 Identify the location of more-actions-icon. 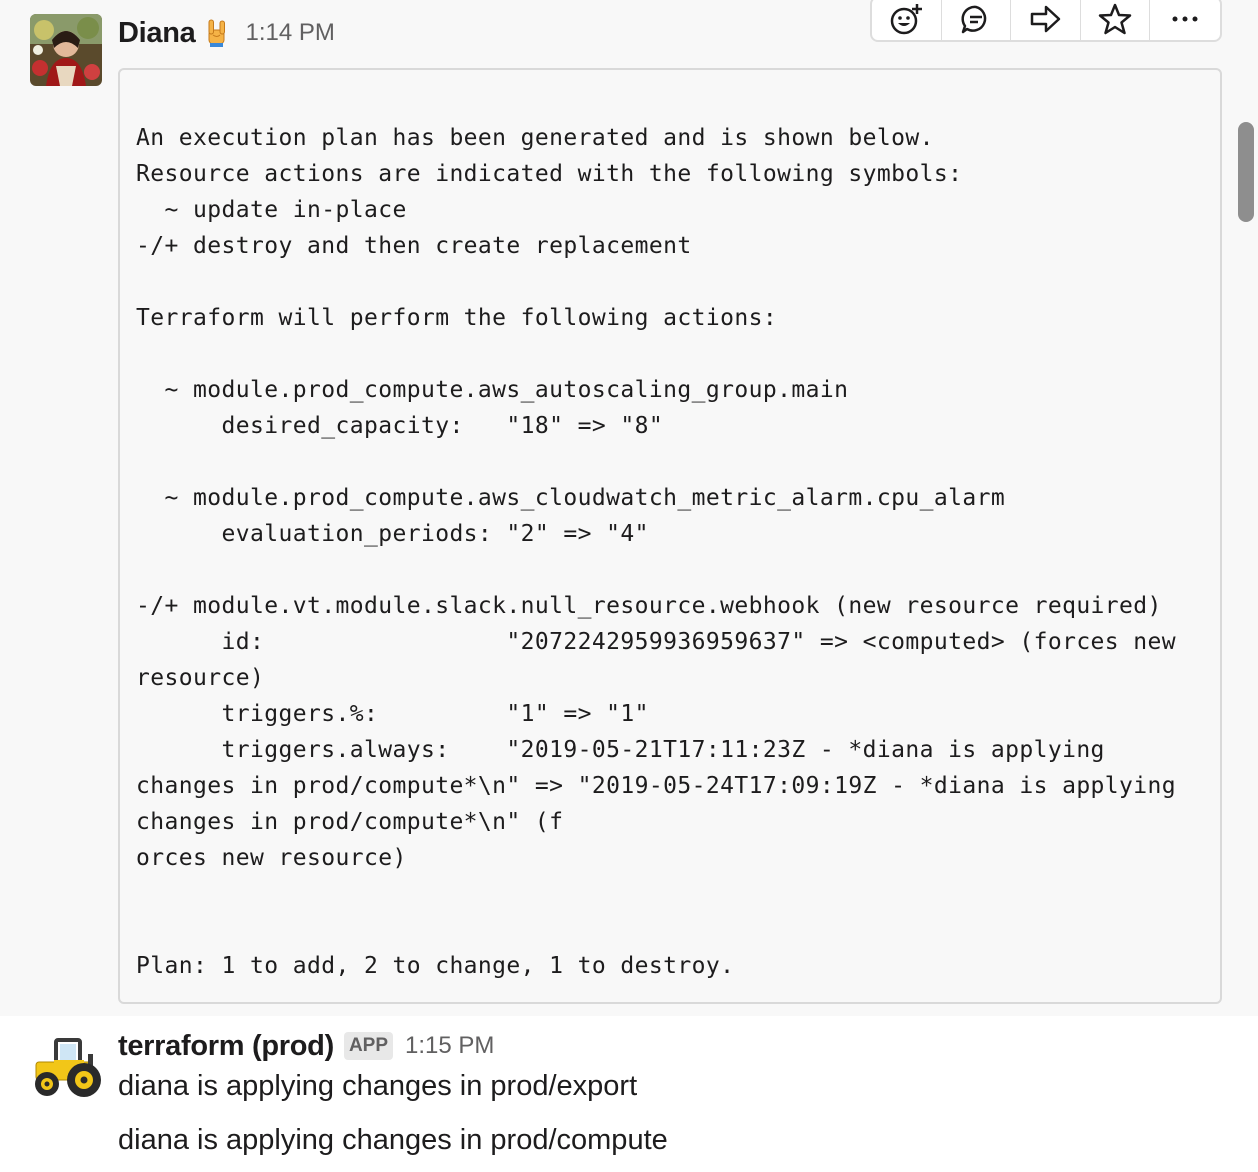
(1185, 19).